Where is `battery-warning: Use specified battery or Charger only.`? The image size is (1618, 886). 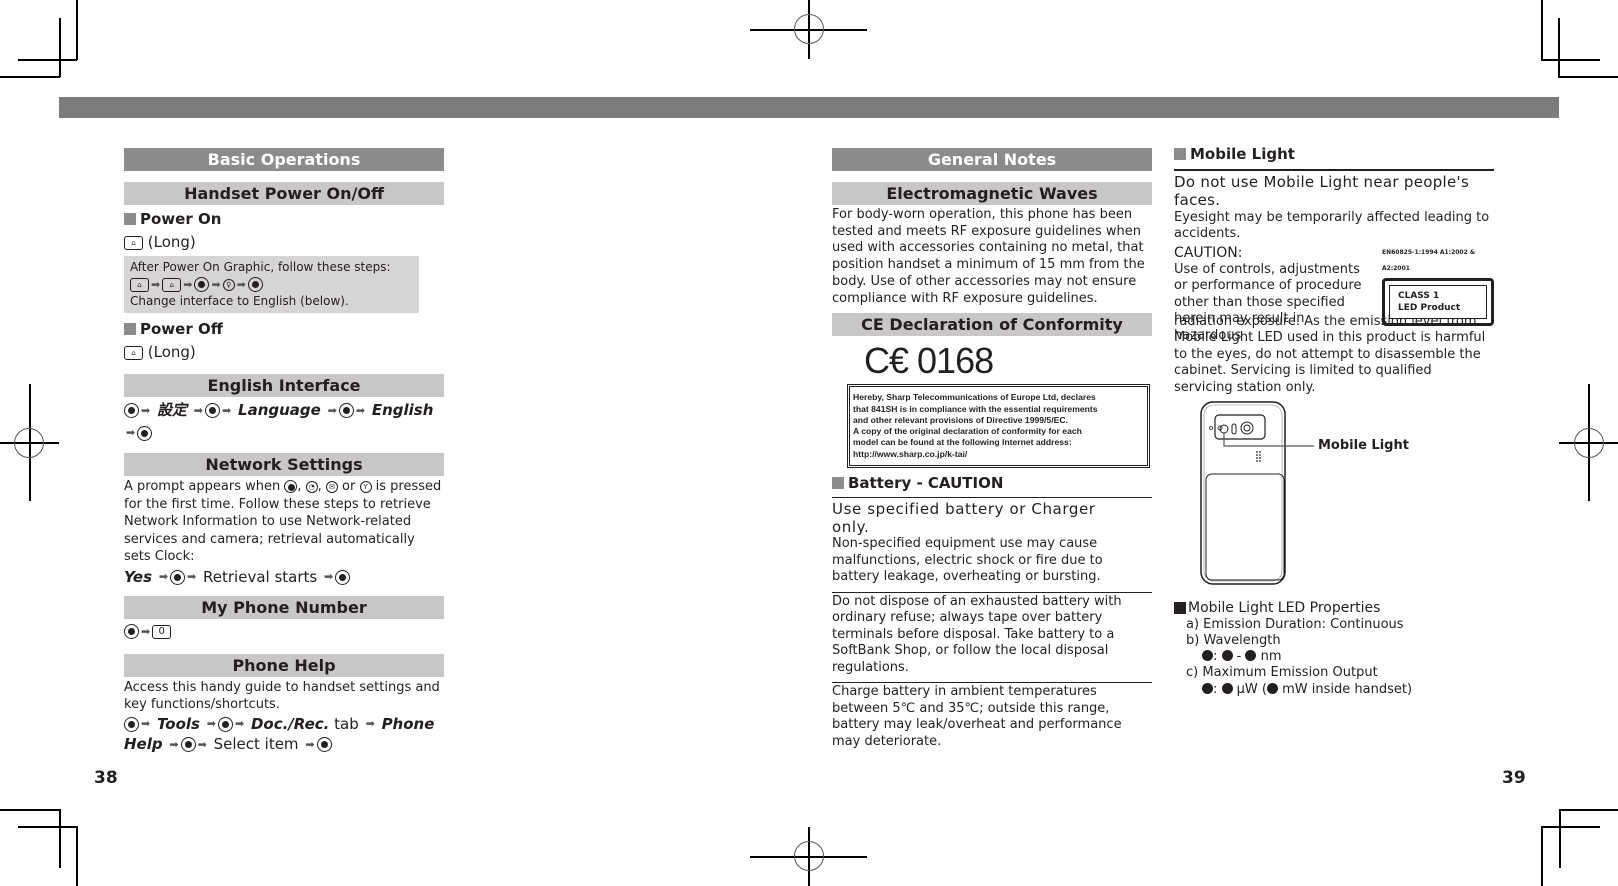
battery-warning: Use specified battery or Charger only. is located at coordinates (964, 518).